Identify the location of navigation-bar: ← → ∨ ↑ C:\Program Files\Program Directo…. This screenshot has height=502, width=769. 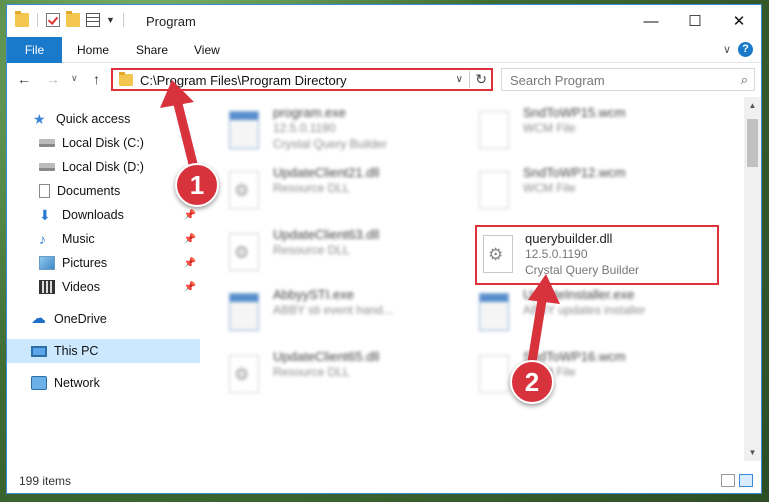
(384, 80).